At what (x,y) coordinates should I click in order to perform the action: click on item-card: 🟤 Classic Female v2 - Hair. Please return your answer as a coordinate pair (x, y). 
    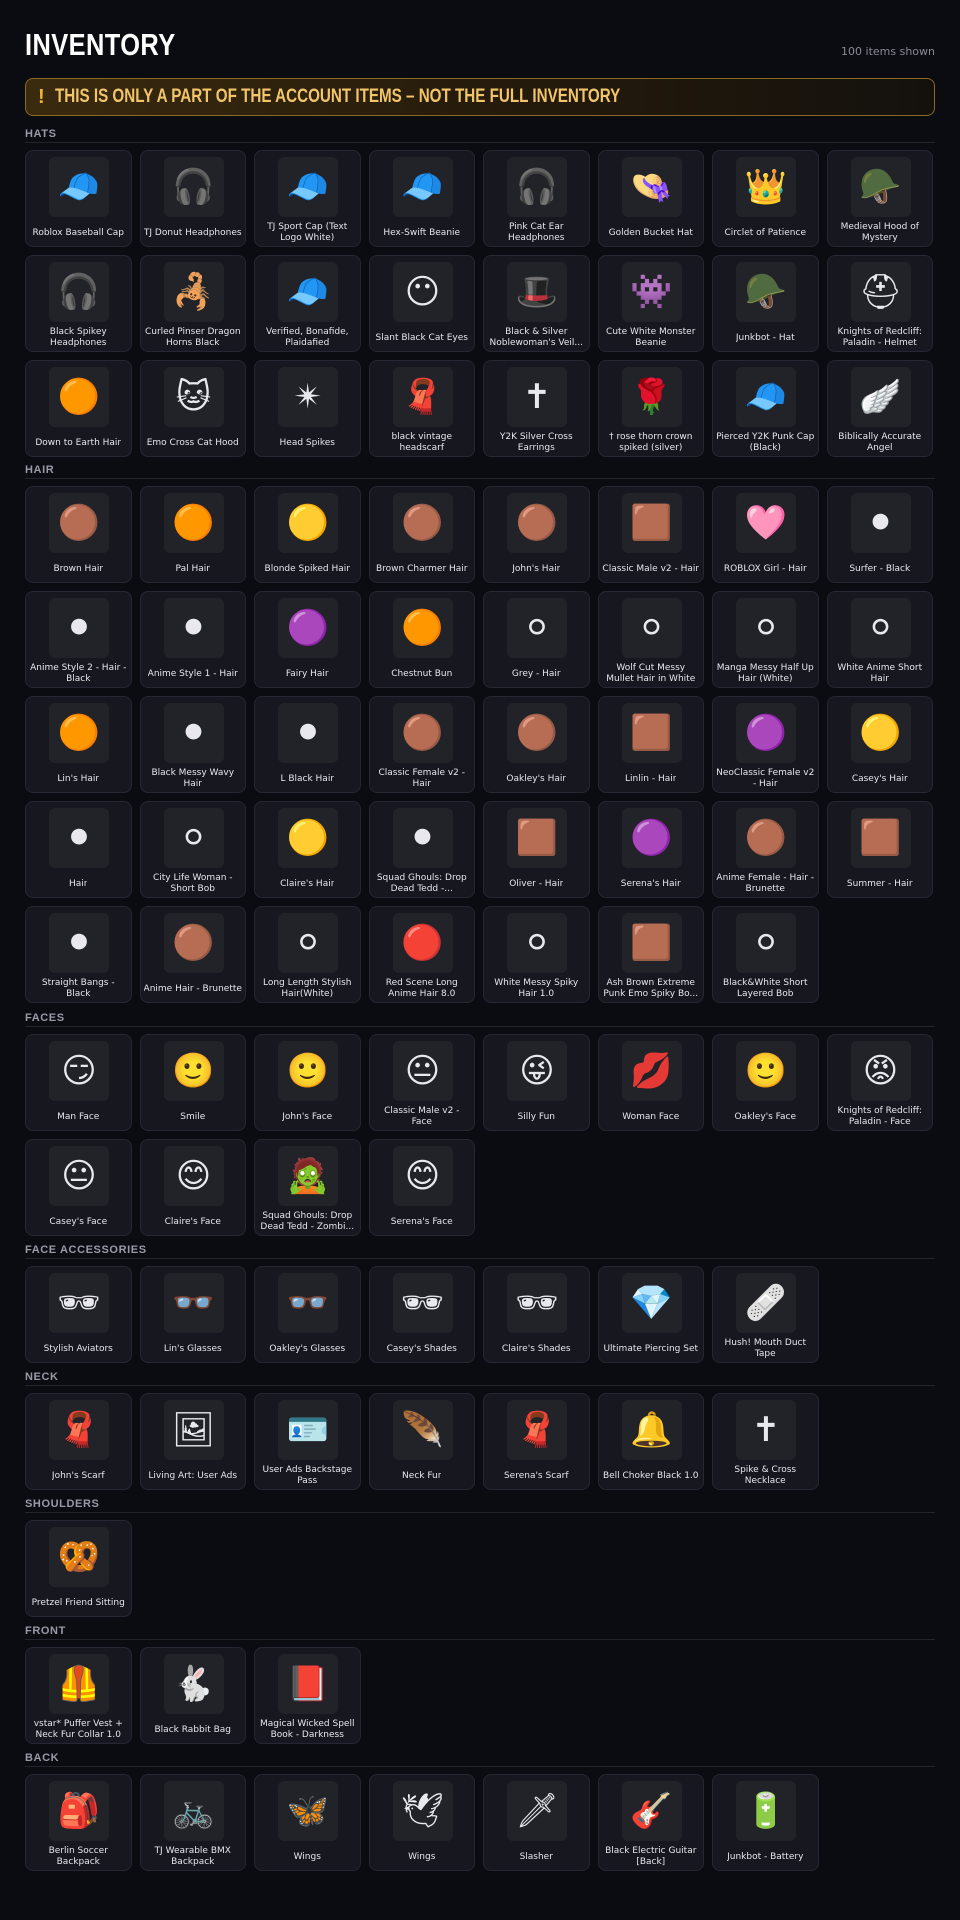
    Looking at the image, I should click on (421, 744).